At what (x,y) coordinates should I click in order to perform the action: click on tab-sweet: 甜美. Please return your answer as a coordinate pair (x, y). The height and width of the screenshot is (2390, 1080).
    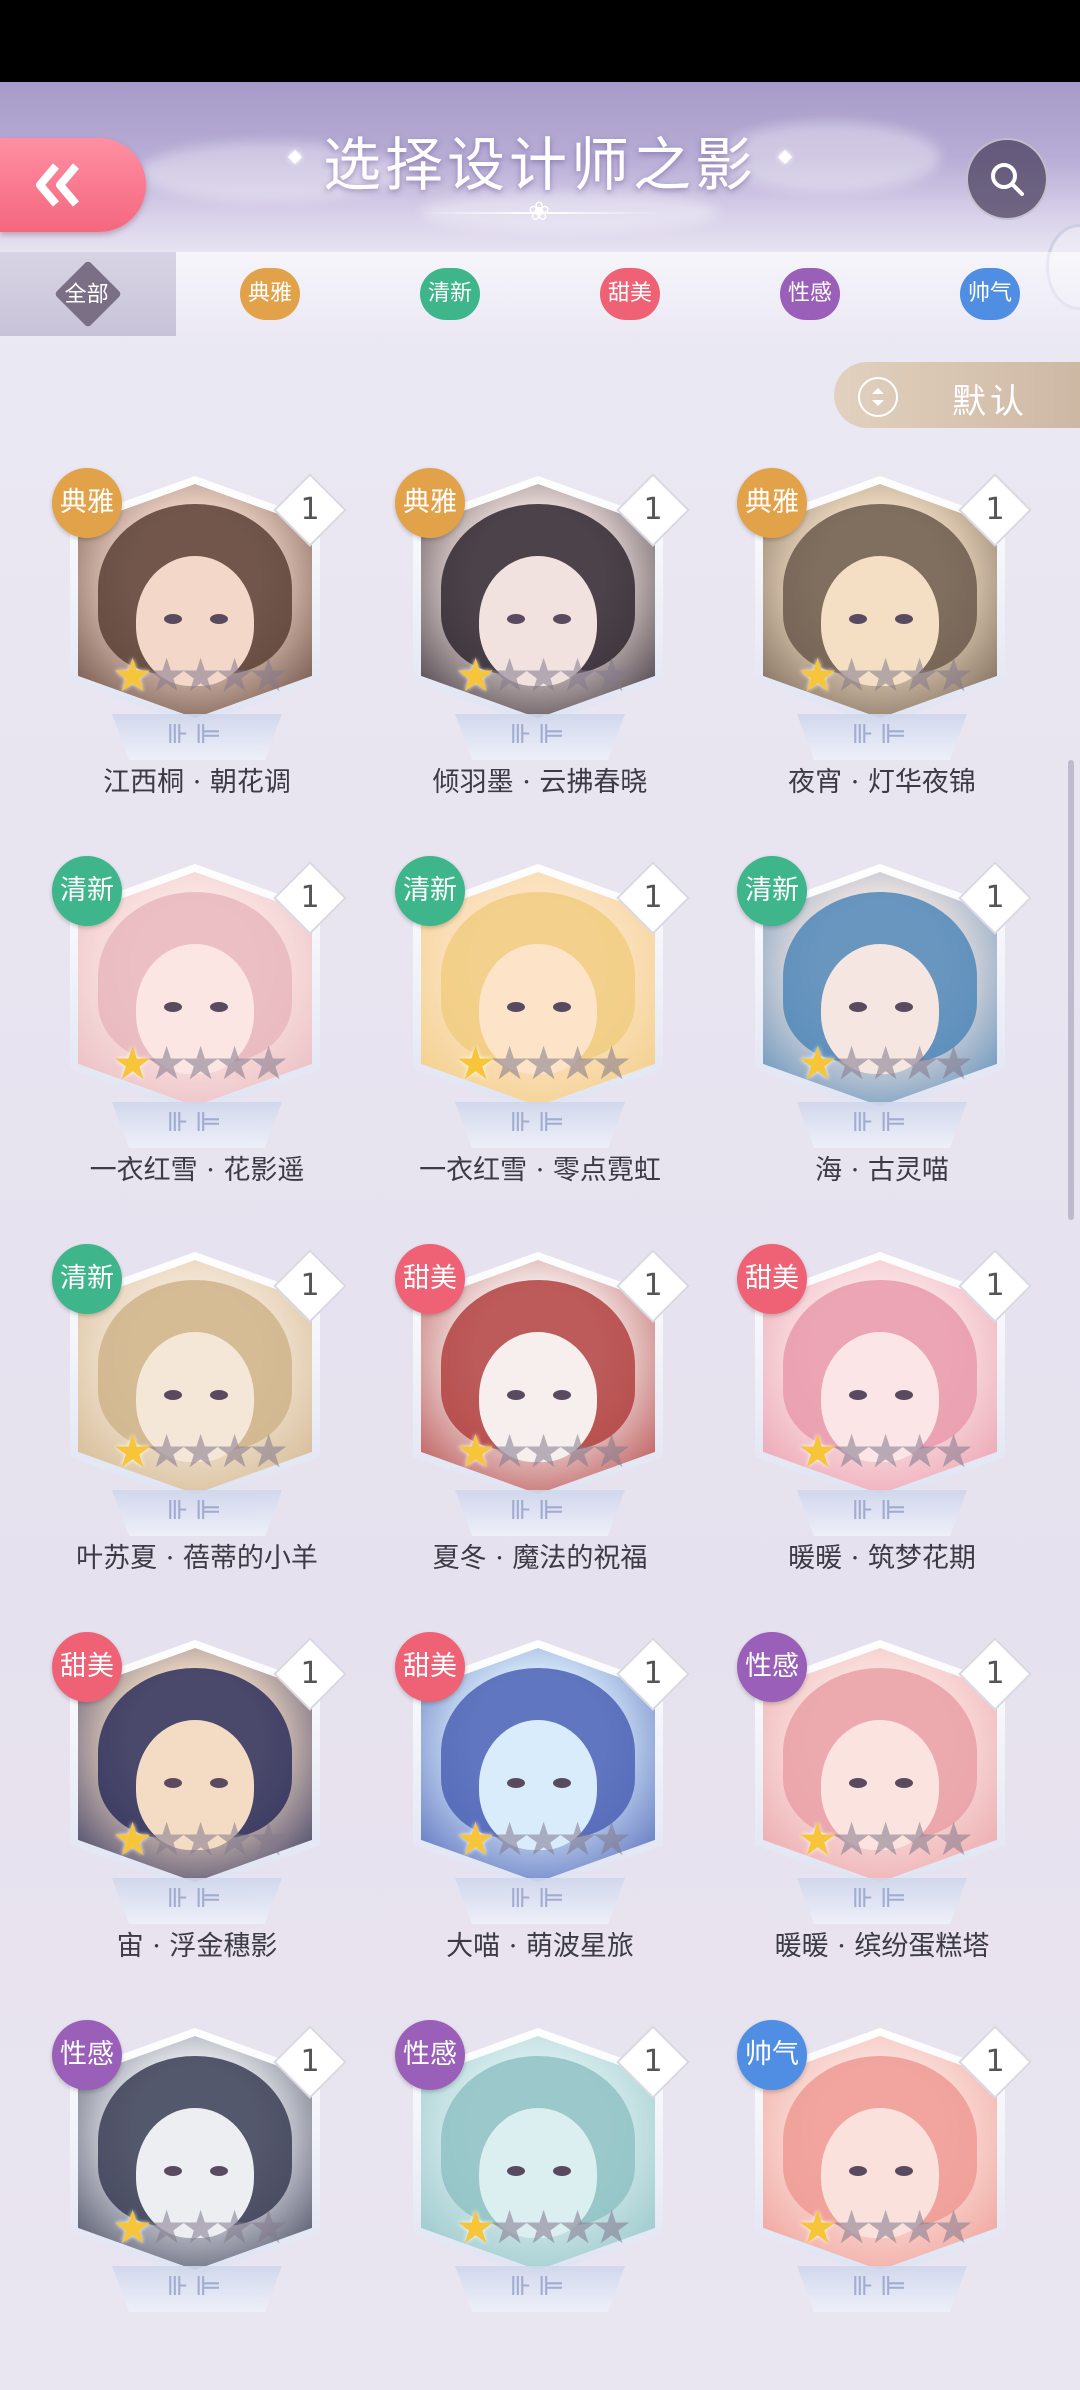
    Looking at the image, I should click on (630, 294).